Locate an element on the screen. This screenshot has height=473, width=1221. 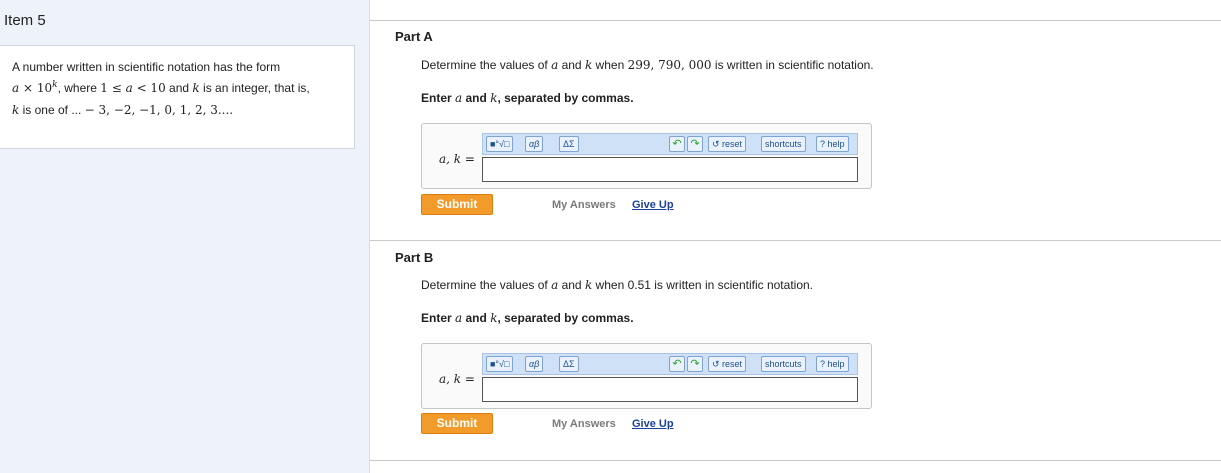
math-k: k is located at coordinates (196, 88).